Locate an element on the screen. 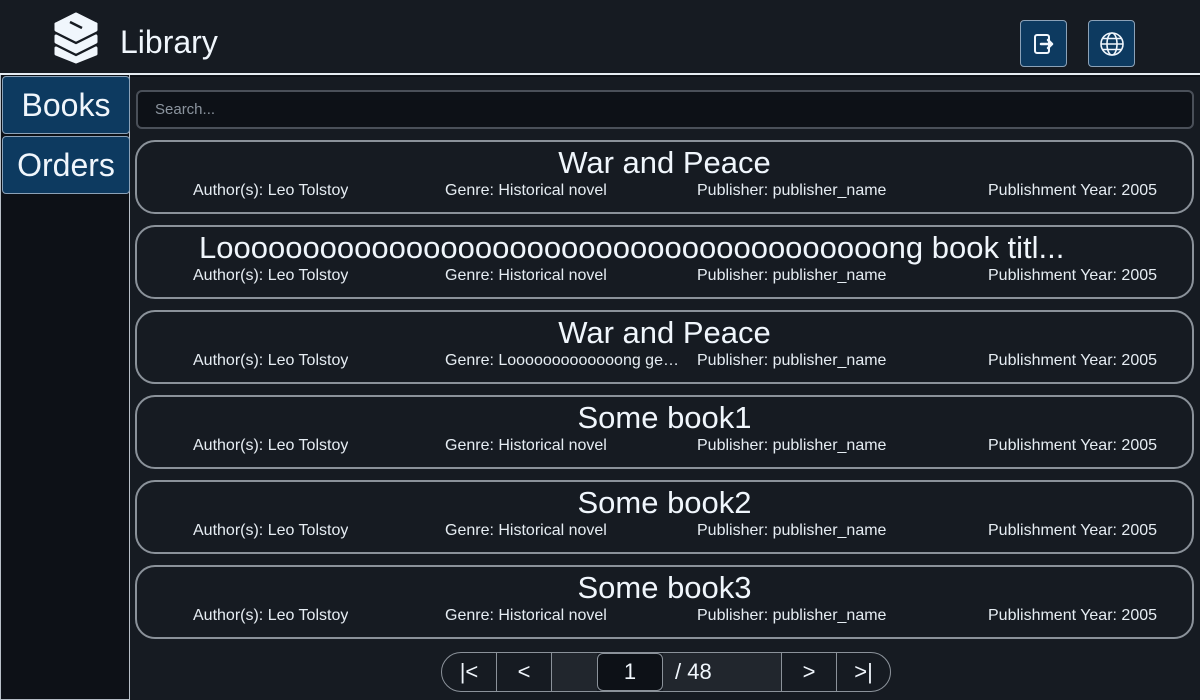  pagination: |< < / 48 > >| is located at coordinates (666, 672).